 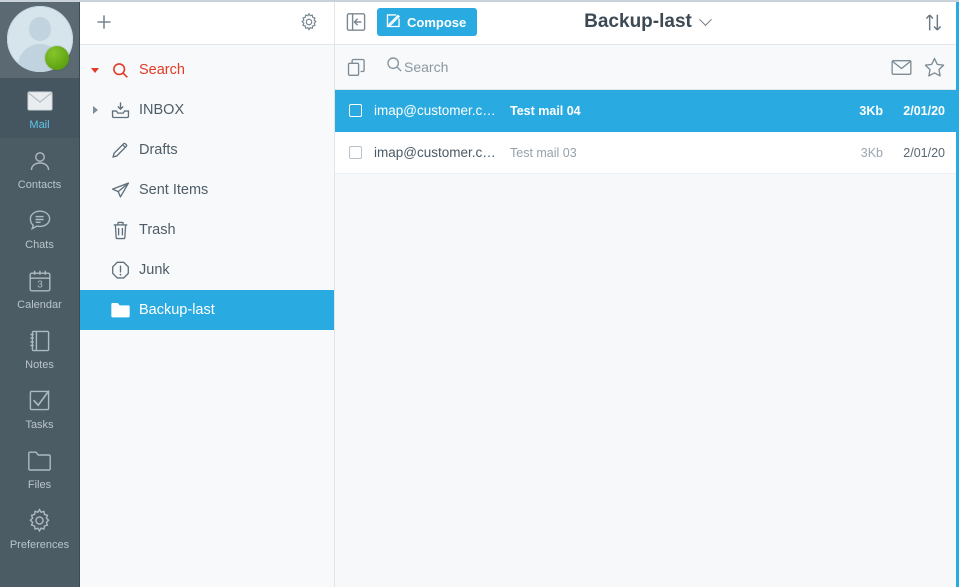 What do you see at coordinates (39, 124) in the screenshot?
I see `rail-item-label: Mail` at bounding box center [39, 124].